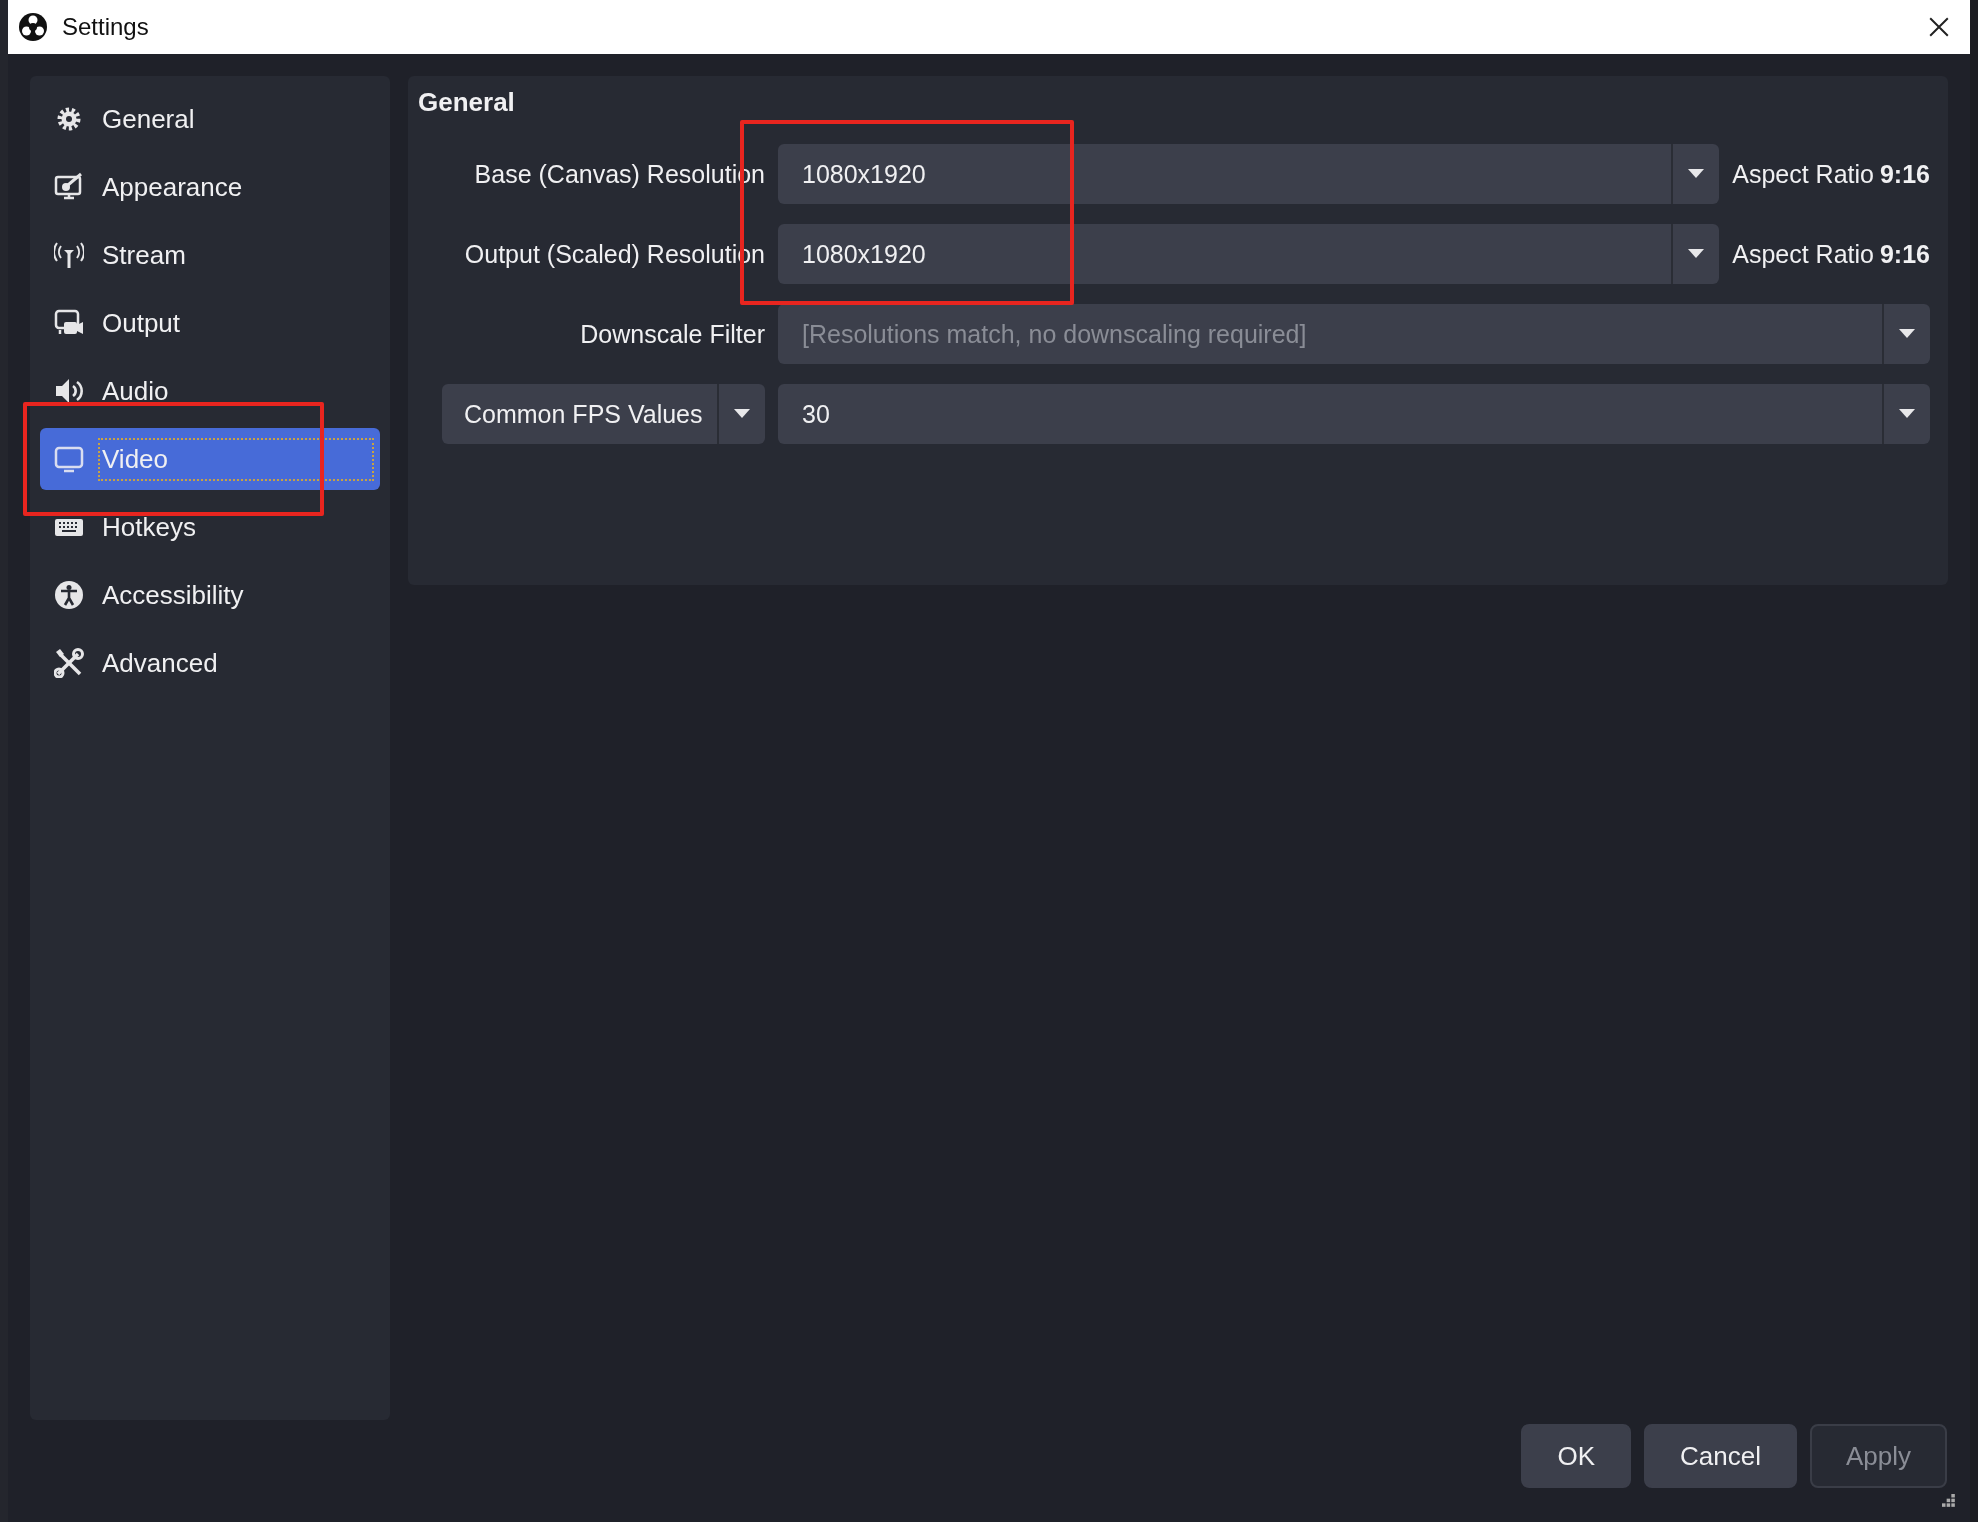  What do you see at coordinates (210, 119) in the screenshot?
I see `sidebar-item: General` at bounding box center [210, 119].